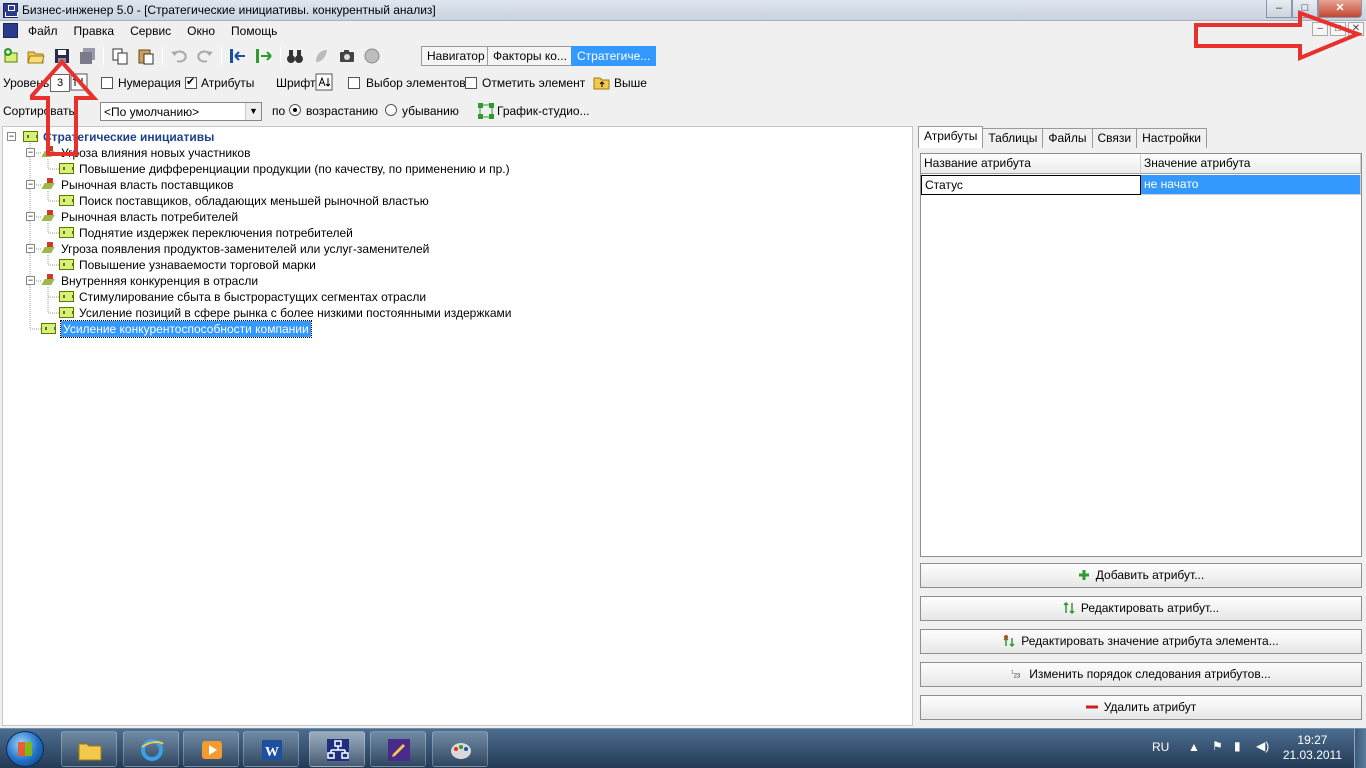 Image resolution: width=1366 pixels, height=768 pixels. Describe the element at coordinates (107, 83) in the screenshot. I see `numbering-checkbox` at that location.